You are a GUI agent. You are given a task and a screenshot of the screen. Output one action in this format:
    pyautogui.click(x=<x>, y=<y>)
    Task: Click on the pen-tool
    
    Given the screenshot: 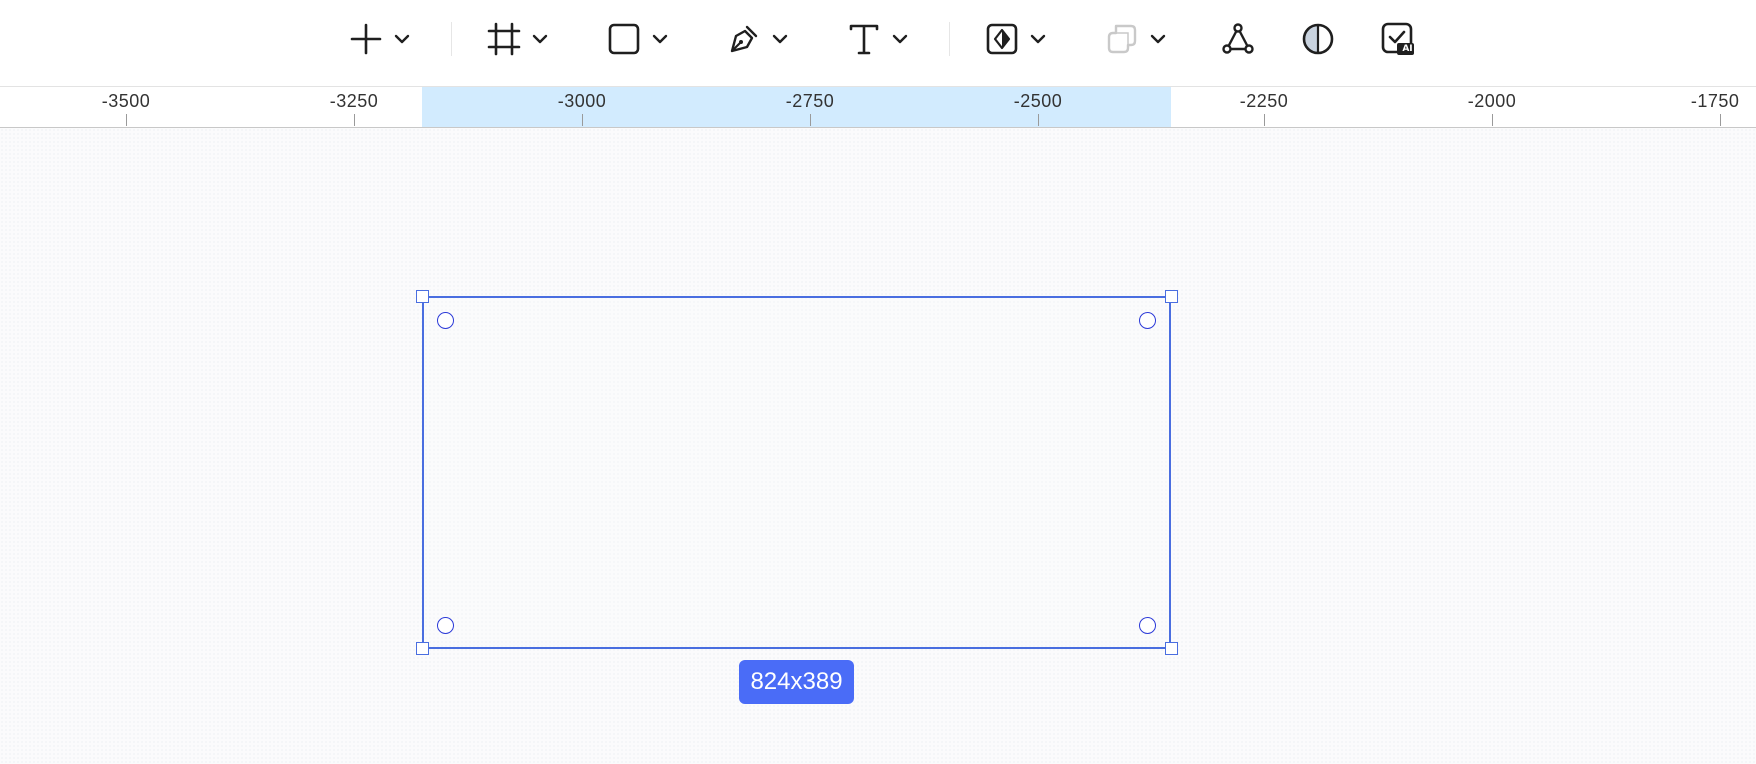 What is the action you would take?
    pyautogui.click(x=758, y=39)
    